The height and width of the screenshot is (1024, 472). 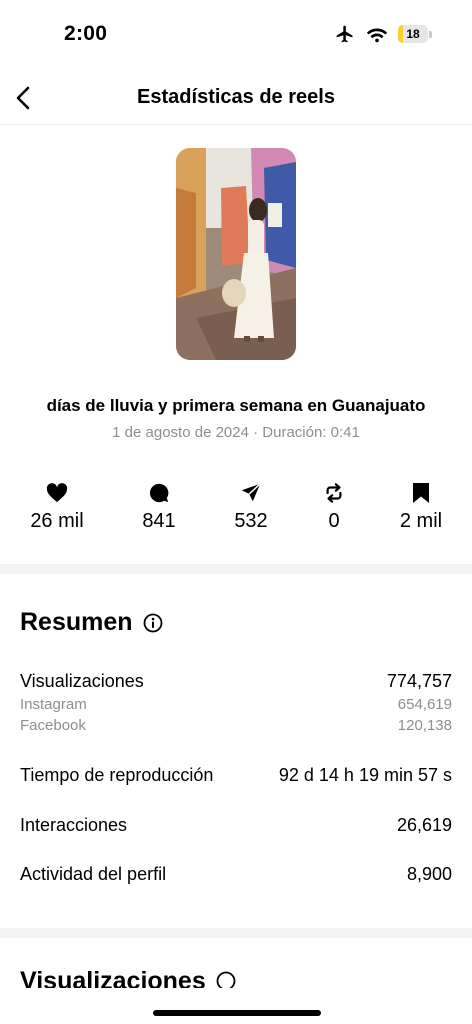 I want to click on comments-counter: 841, so click(x=159, y=507).